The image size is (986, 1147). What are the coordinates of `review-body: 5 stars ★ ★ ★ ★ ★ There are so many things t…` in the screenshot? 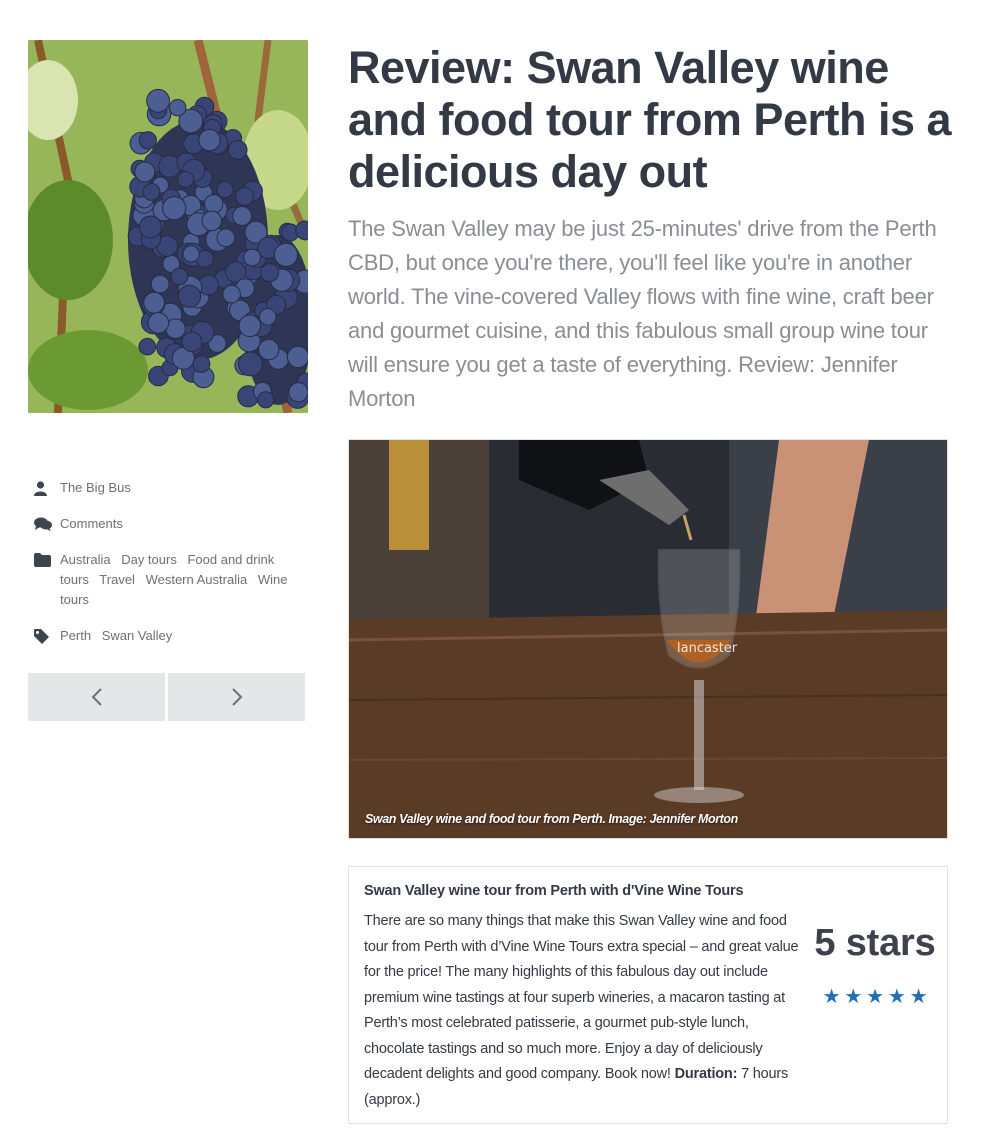 It's located at (650, 1011).